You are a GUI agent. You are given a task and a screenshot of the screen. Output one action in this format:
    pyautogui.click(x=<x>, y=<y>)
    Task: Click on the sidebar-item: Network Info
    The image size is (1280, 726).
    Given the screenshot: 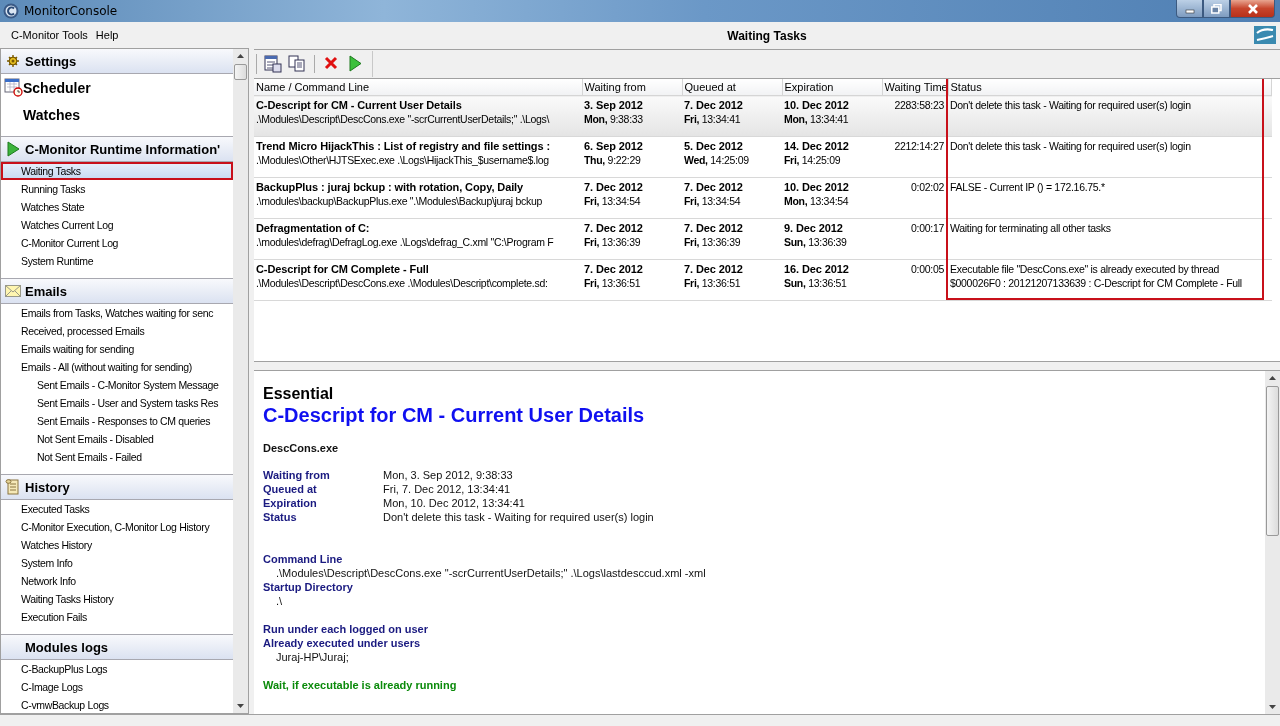 What is the action you would take?
    pyautogui.click(x=117, y=581)
    